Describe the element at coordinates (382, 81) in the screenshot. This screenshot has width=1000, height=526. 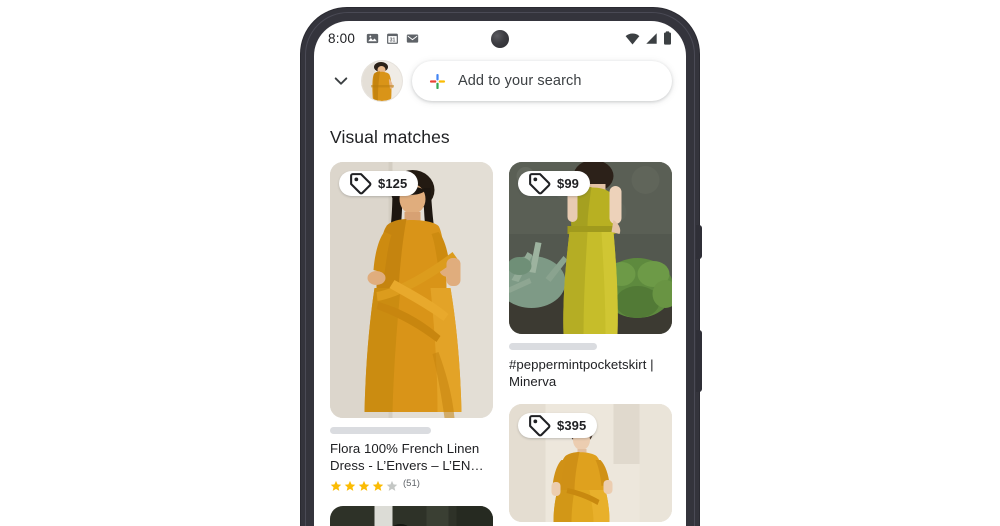
I see `query-image-avatar` at that location.